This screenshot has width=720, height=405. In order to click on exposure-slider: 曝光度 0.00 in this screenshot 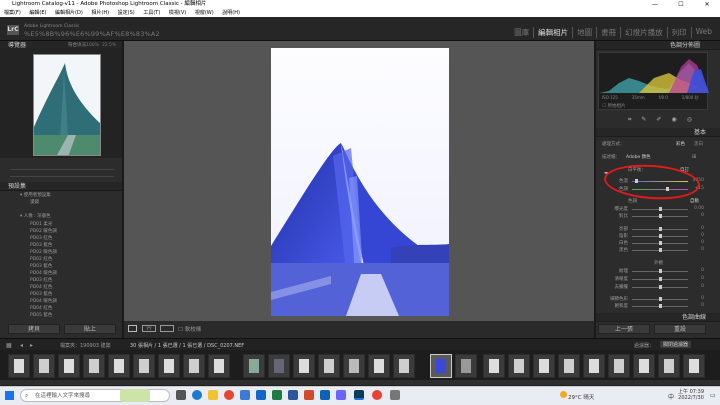, I will do `click(653, 209)`.